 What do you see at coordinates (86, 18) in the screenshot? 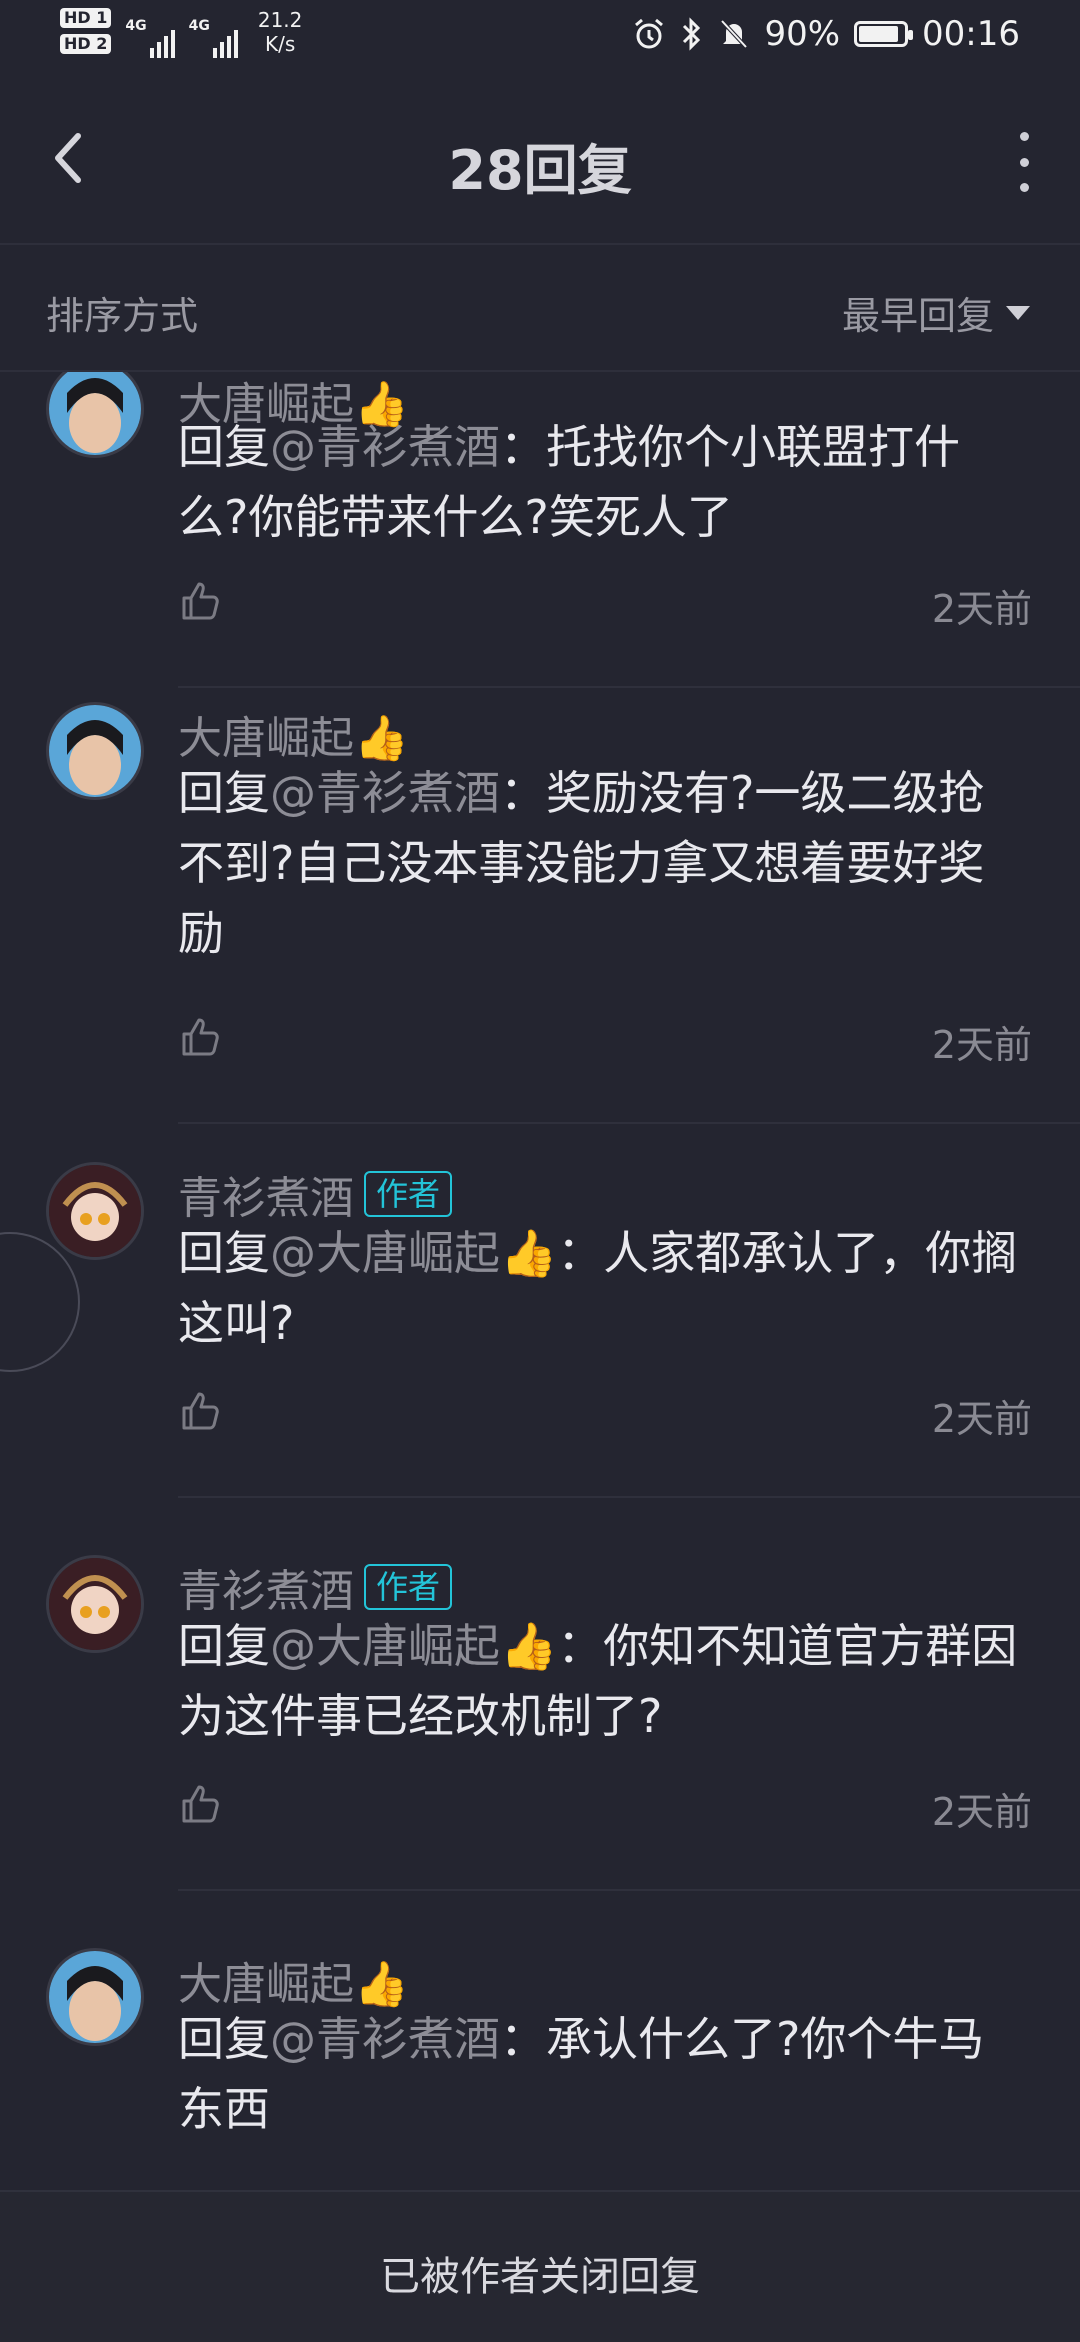
I see `hd1-indicator: HD 1` at bounding box center [86, 18].